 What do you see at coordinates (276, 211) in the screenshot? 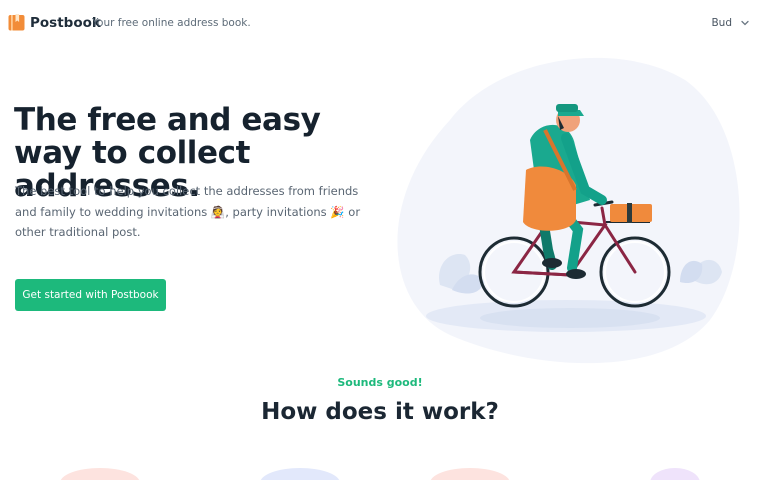
I see `hero-description-part2: , party invitations` at bounding box center [276, 211].